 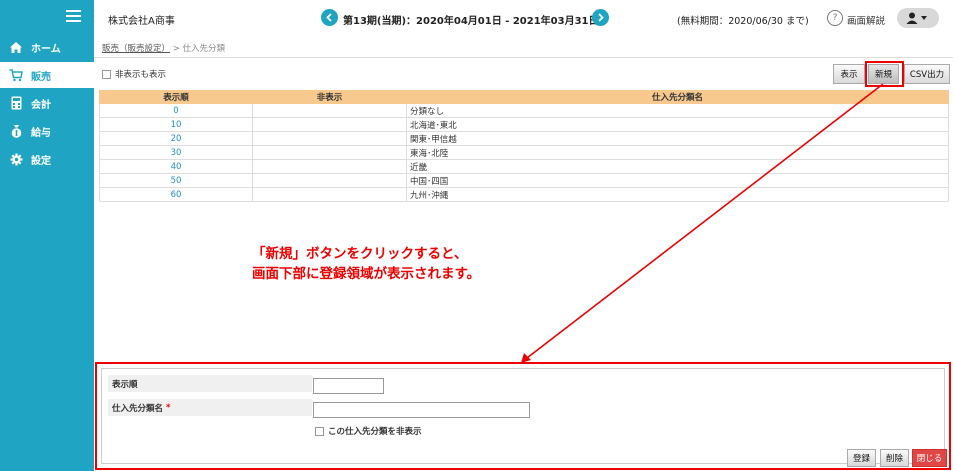 I want to click on delete-button: 削除, so click(x=894, y=458).